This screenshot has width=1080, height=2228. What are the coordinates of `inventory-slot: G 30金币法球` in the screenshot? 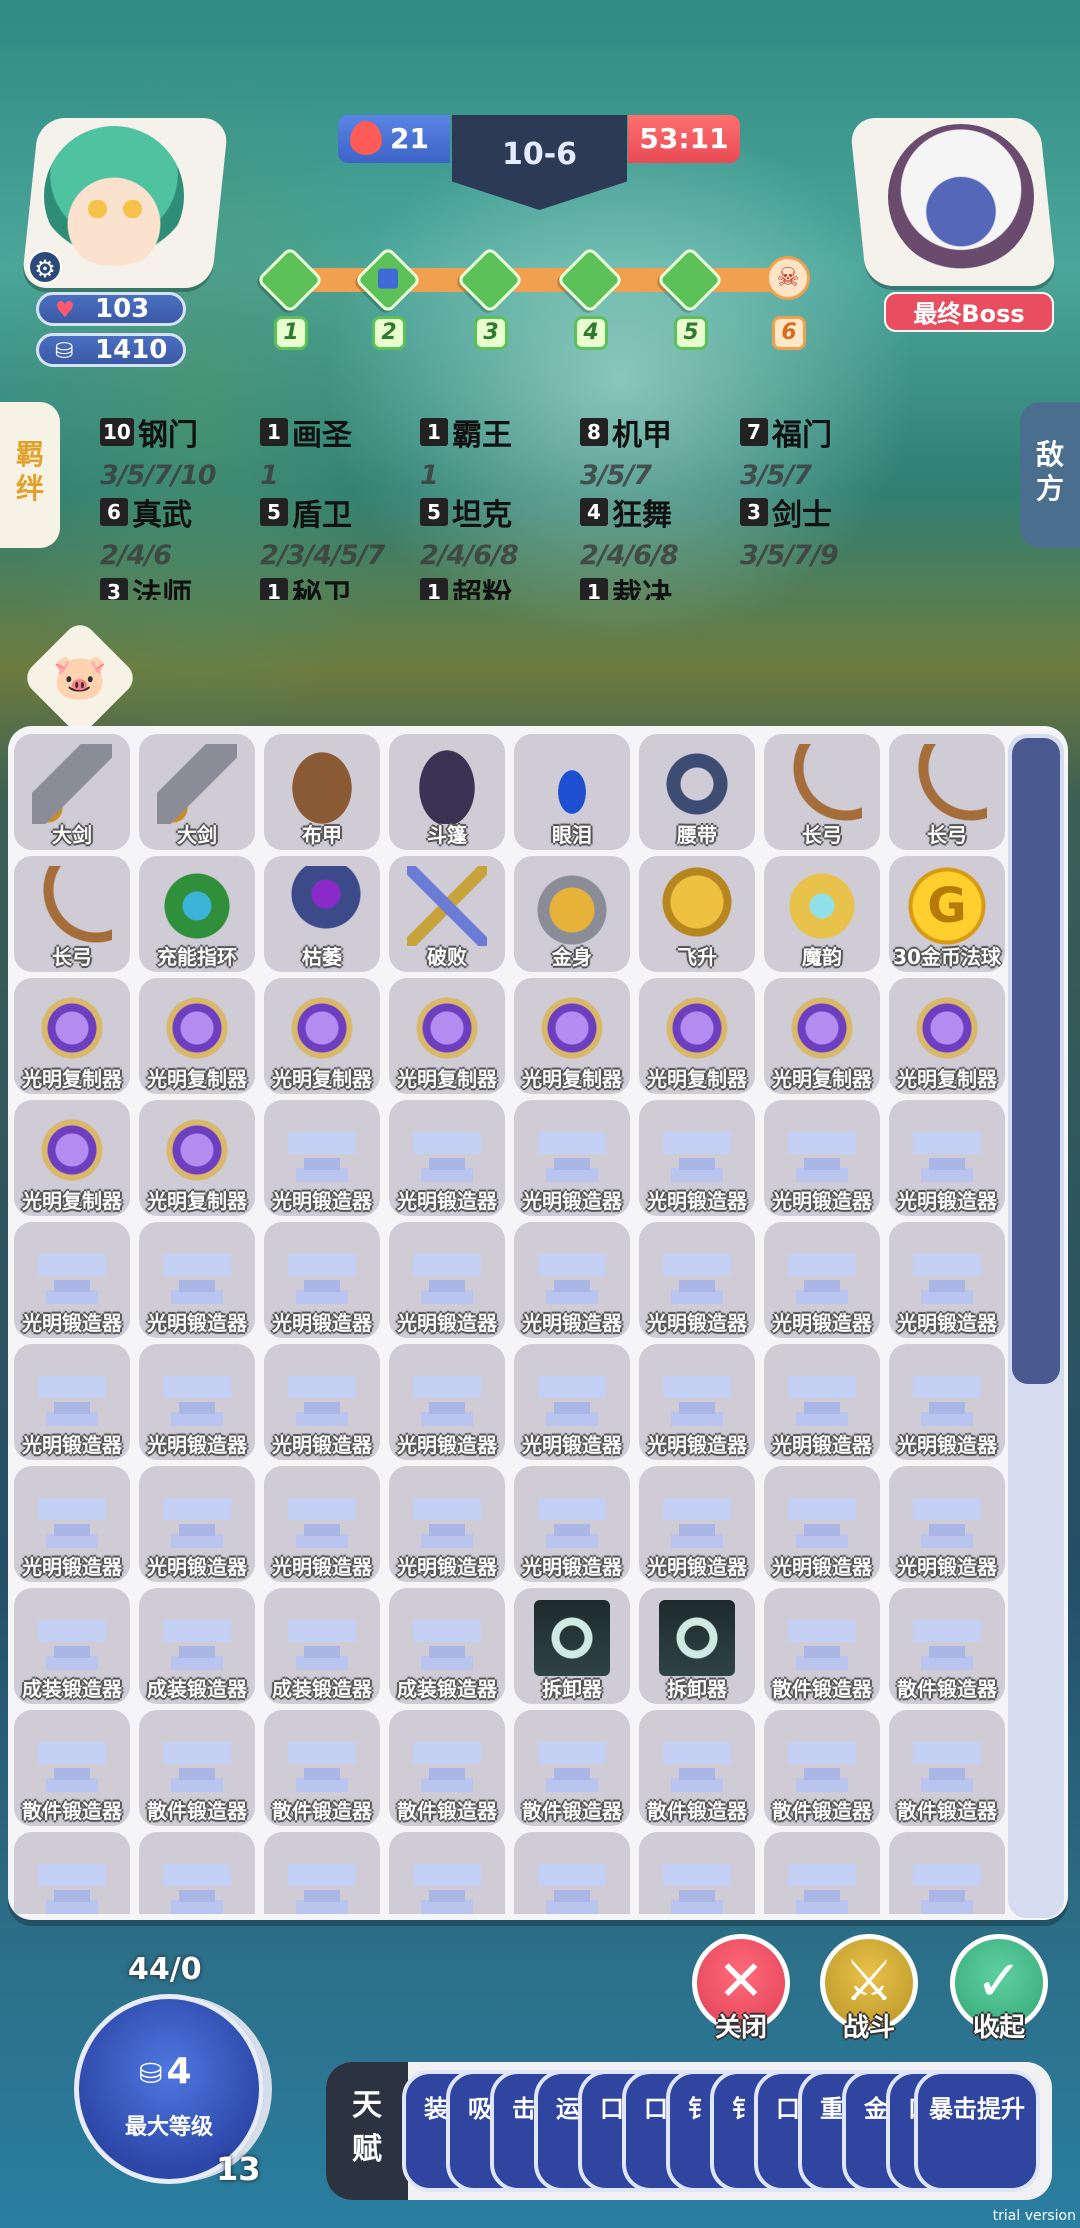 It's located at (947, 914).